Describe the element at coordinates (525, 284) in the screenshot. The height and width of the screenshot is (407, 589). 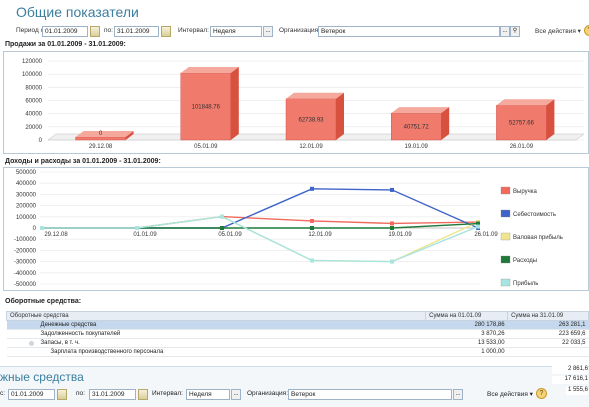
I see `legend-label: Прибыль` at that location.